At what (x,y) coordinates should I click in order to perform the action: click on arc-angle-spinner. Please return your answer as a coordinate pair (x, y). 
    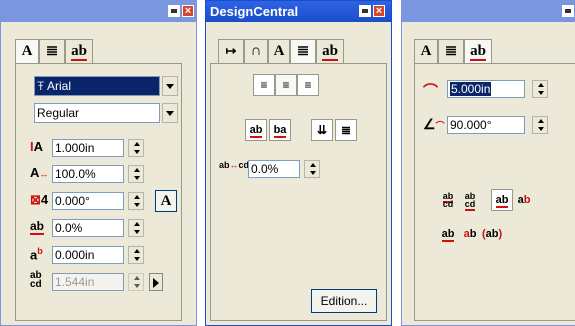
    Looking at the image, I should click on (540, 125).